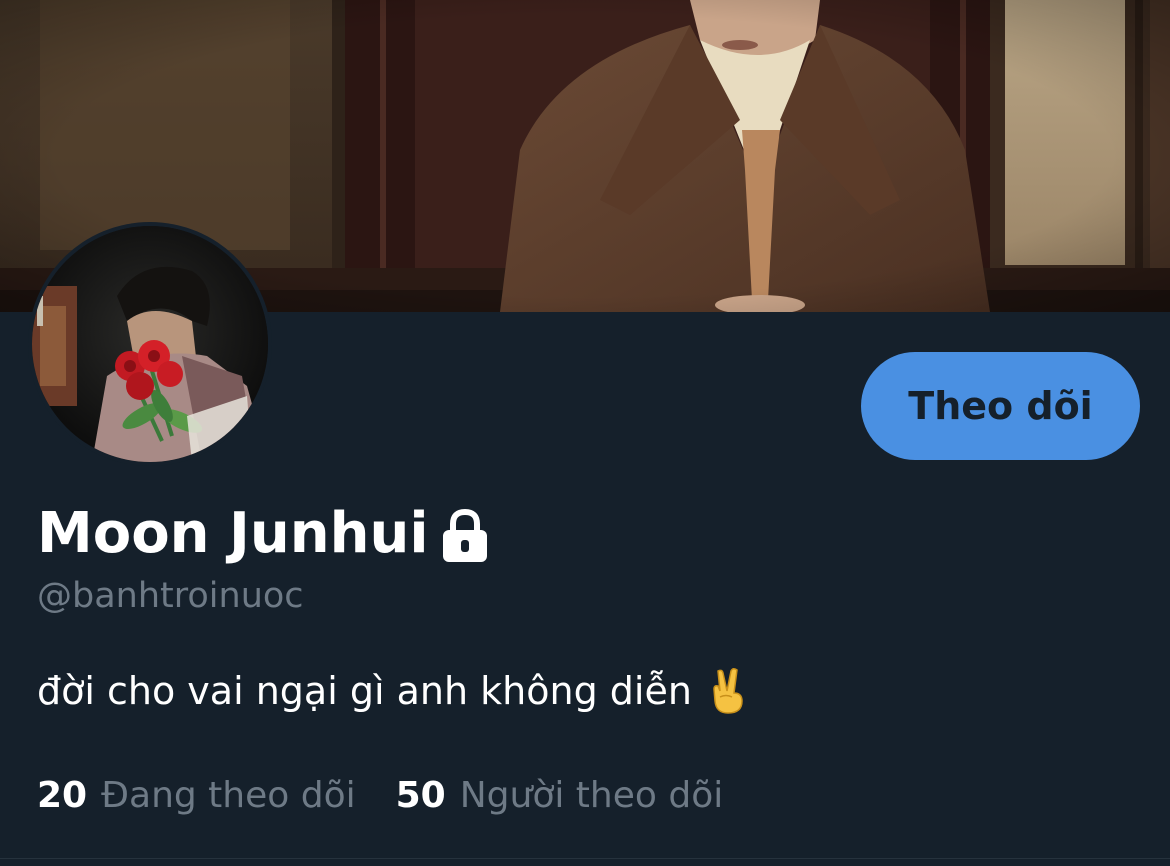 The height and width of the screenshot is (866, 1170). Describe the element at coordinates (170, 596) in the screenshot. I see `handle: @banhtroinuoc` at that location.